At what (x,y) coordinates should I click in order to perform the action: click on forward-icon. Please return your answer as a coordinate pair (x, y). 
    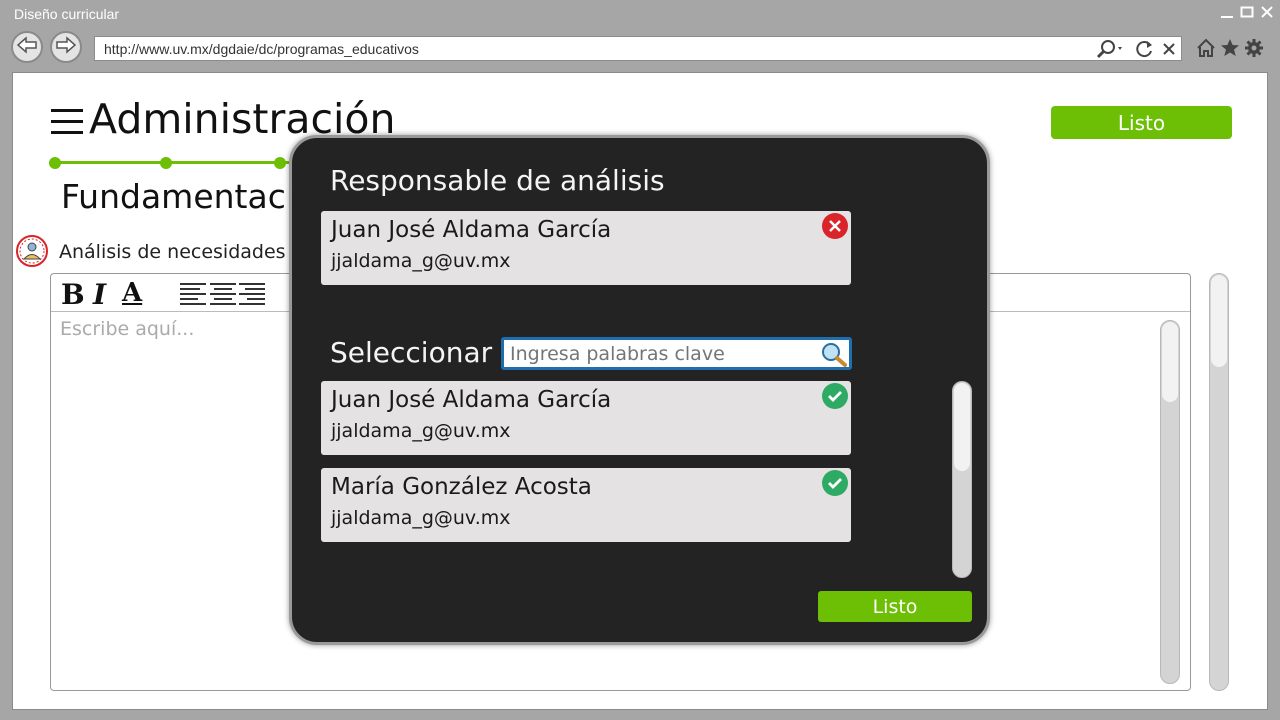
    Looking at the image, I should click on (66, 47).